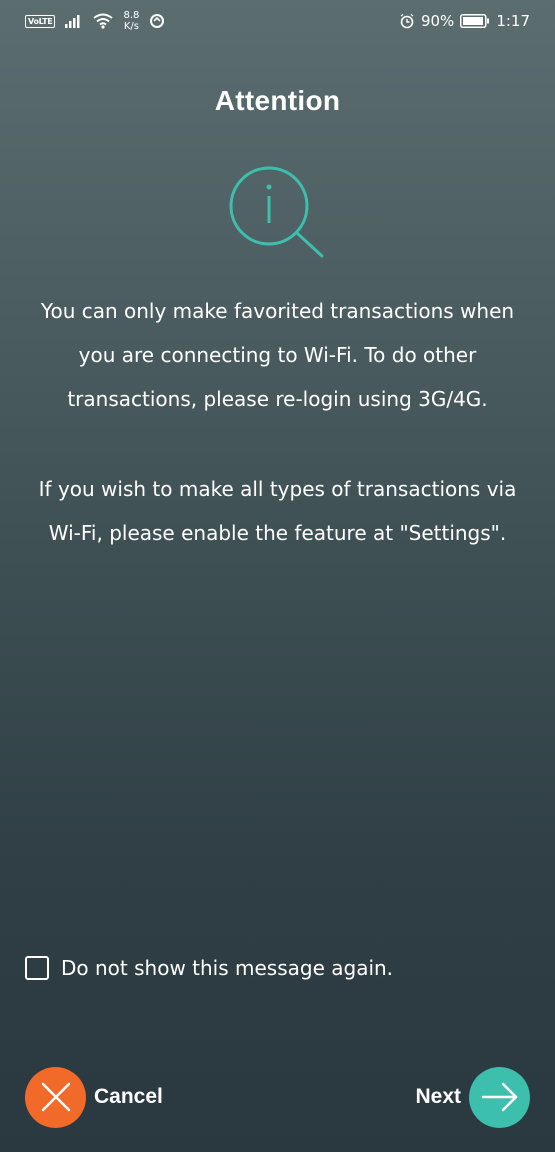 This screenshot has width=555, height=1152. I want to click on cancel-button: Cancel, so click(94, 1097).